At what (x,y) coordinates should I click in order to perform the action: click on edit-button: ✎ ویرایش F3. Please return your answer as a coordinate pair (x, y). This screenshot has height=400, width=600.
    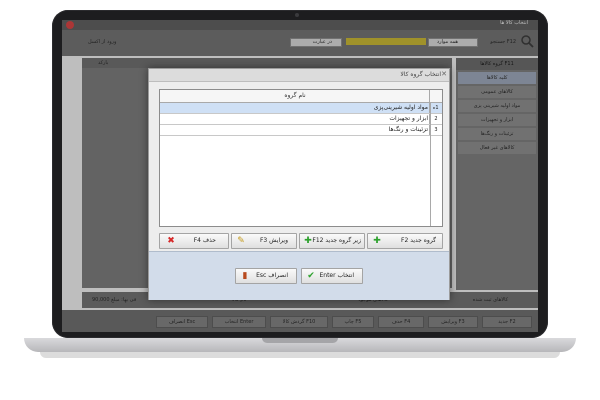
    Looking at the image, I should click on (264, 241).